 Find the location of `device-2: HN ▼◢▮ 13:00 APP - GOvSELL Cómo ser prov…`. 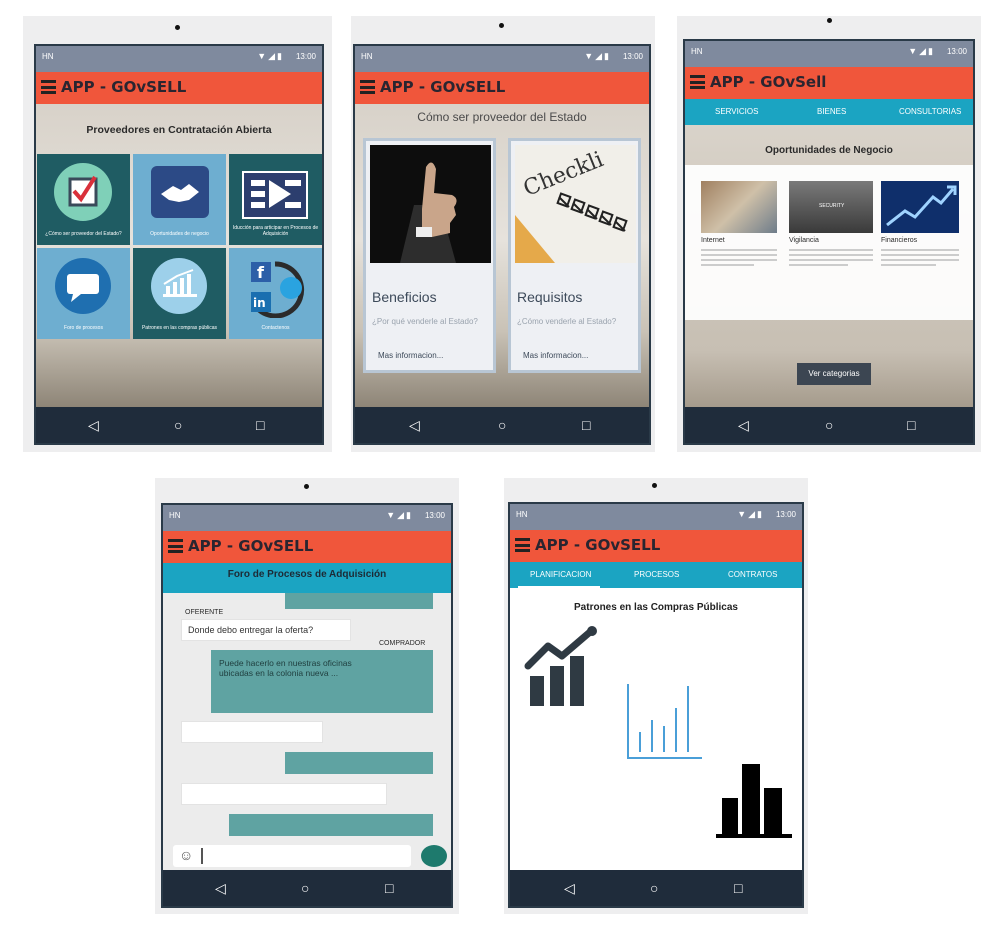

device-2: HN ▼◢▮ 13:00 APP - GOvSELL Cómo ser prov… is located at coordinates (503, 234).